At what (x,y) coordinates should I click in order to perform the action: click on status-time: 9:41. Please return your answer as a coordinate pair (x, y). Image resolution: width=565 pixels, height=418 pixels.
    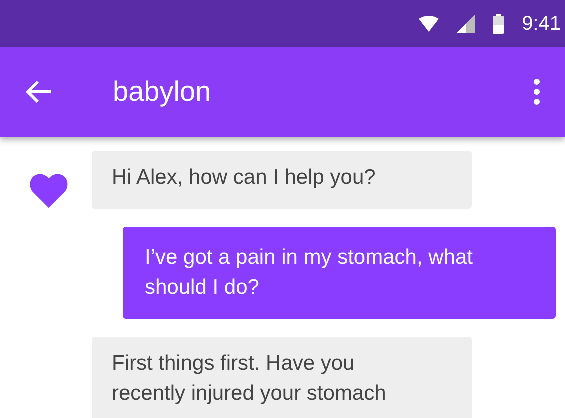
    Looking at the image, I should click on (541, 24).